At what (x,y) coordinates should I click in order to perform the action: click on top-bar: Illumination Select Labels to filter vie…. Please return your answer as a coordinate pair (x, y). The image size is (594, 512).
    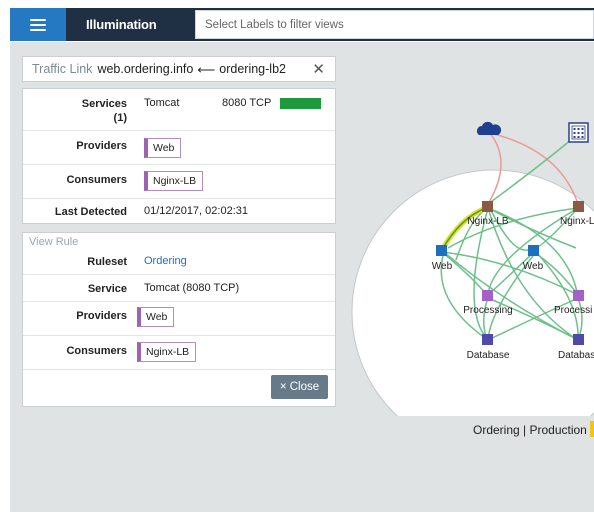
    Looking at the image, I should click on (302, 24).